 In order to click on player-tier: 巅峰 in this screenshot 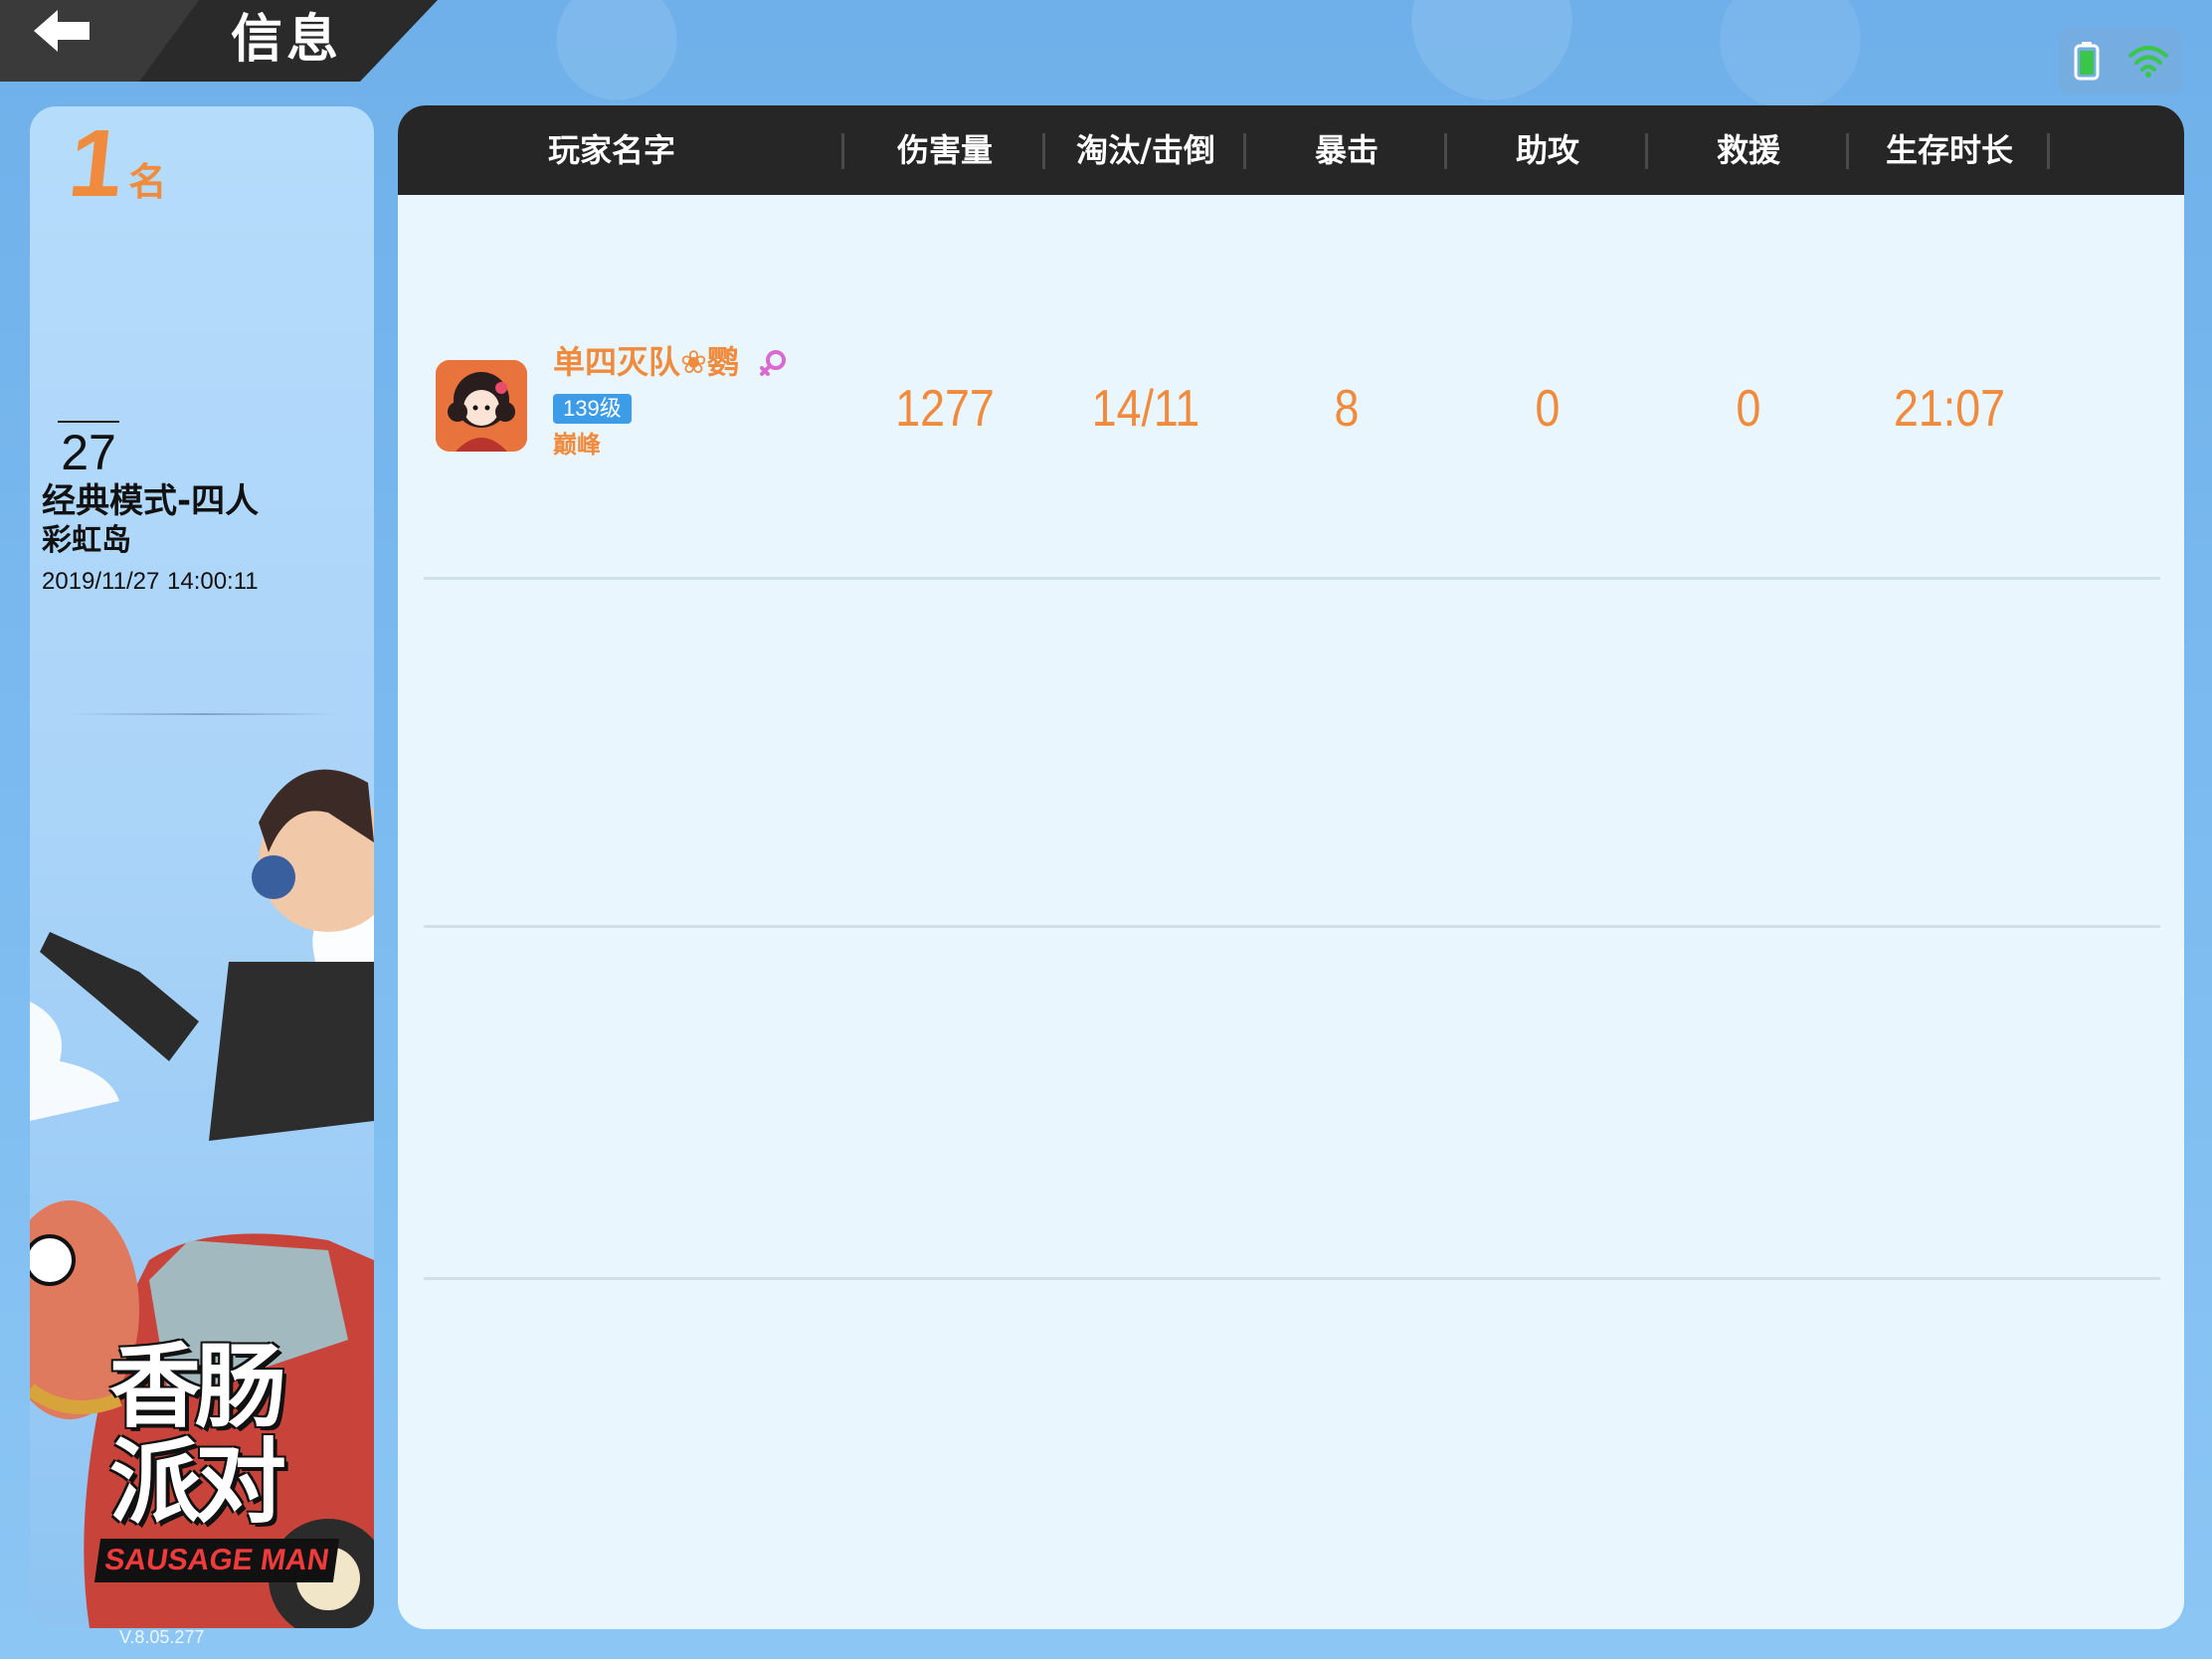, I will do `click(577, 445)`.